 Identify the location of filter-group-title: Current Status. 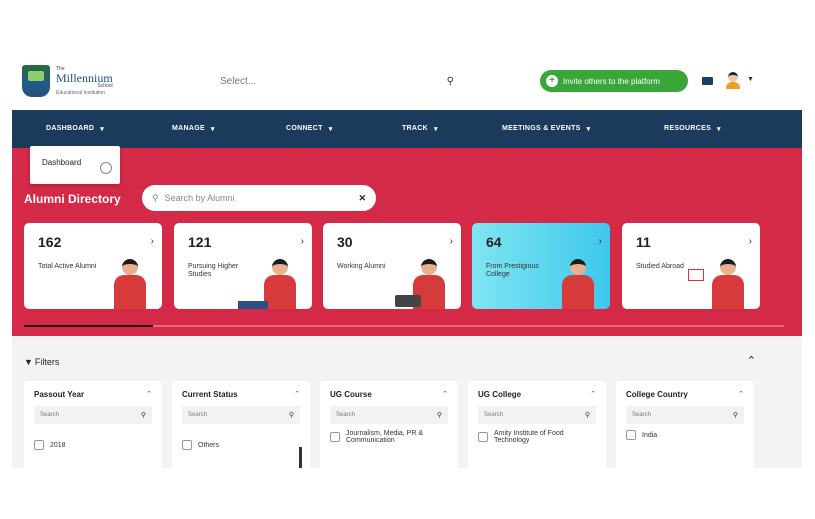
(210, 394).